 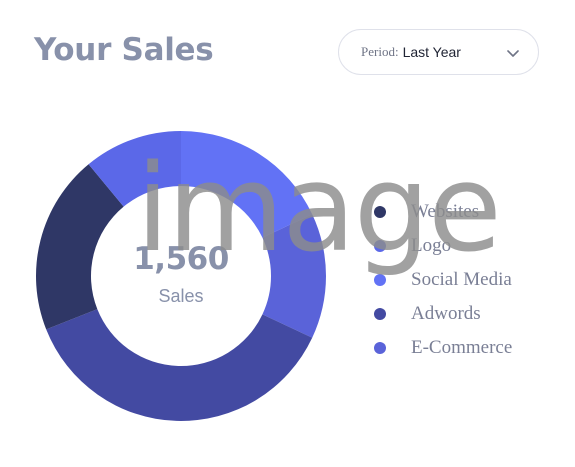 I want to click on donut-slice-social-media, so click(x=247, y=184).